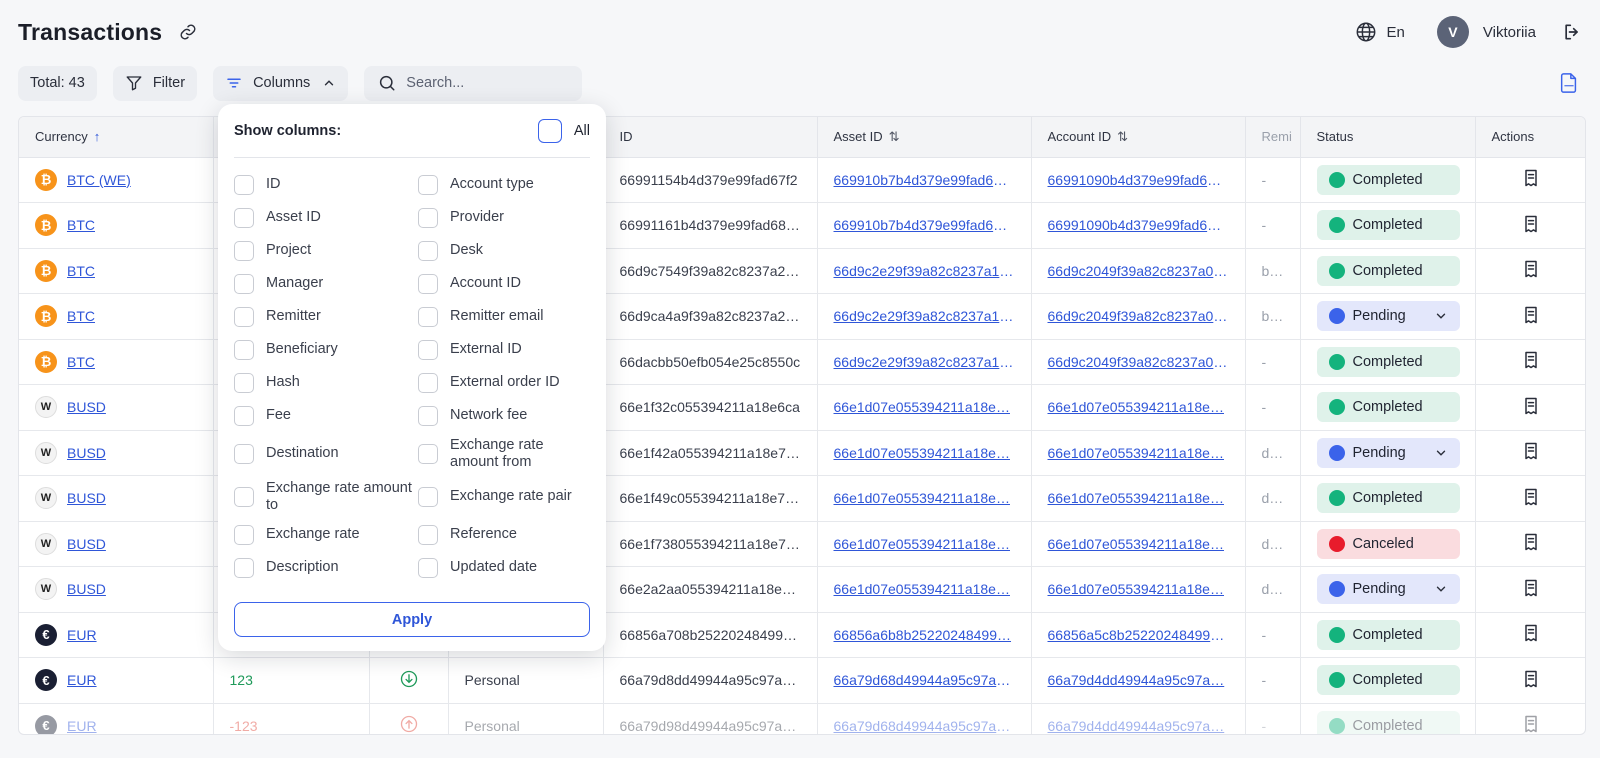 This screenshot has height=758, width=1600. Describe the element at coordinates (326, 415) in the screenshot. I see `column-option: Fee` at that location.